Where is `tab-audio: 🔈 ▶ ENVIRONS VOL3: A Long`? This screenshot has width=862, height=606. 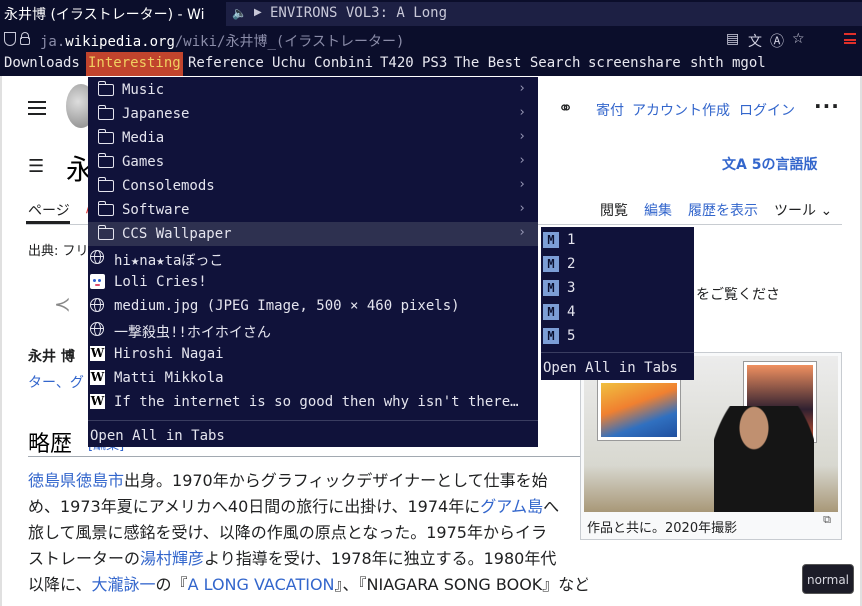
tab-audio: 🔈 ▶ ENVIRONS VOL3: A Long is located at coordinates (544, 14).